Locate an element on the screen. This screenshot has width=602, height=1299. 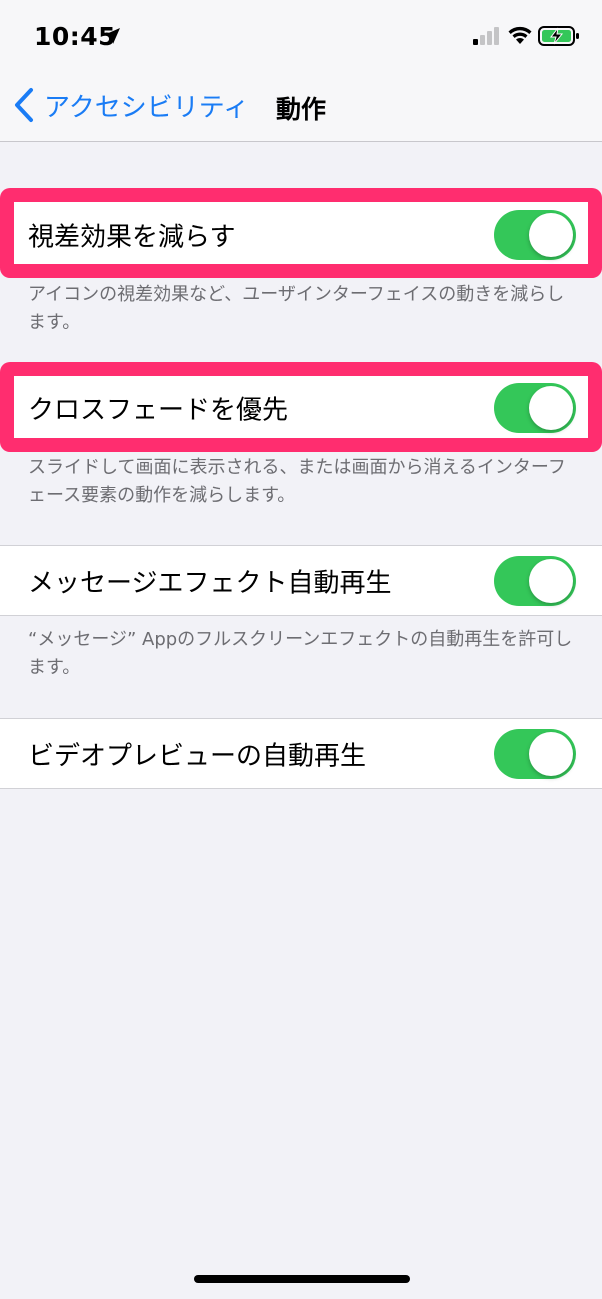
video-preview-toggle is located at coordinates (535, 753).